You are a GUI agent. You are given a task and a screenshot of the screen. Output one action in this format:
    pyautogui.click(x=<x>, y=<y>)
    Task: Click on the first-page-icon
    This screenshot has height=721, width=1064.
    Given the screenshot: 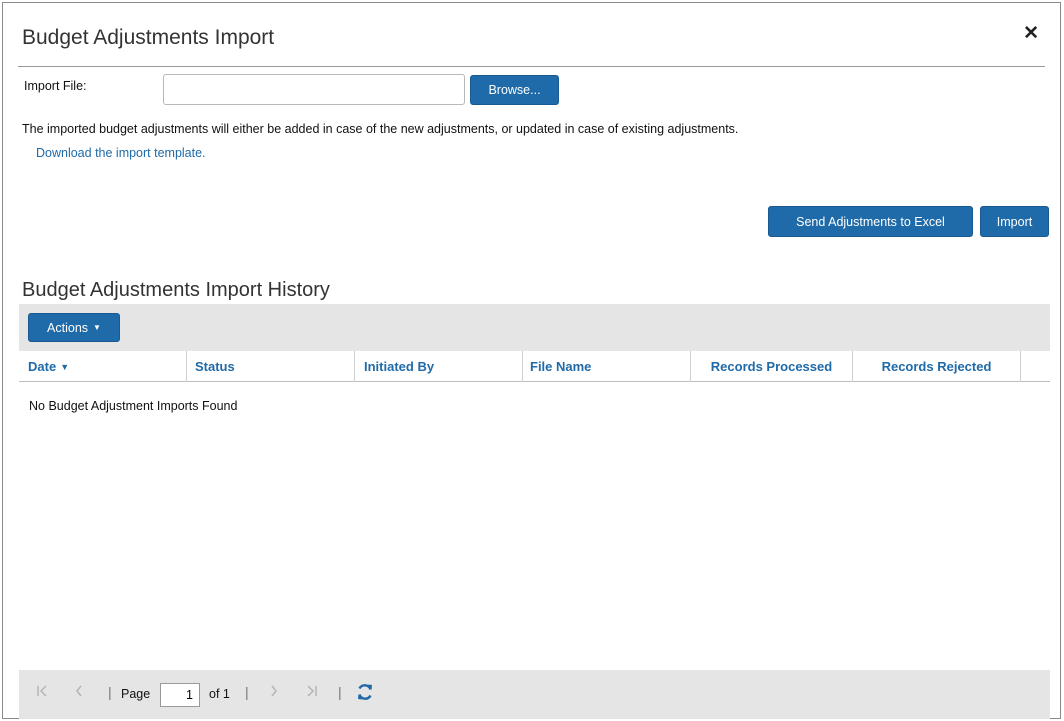 What is the action you would take?
    pyautogui.click(x=42, y=692)
    